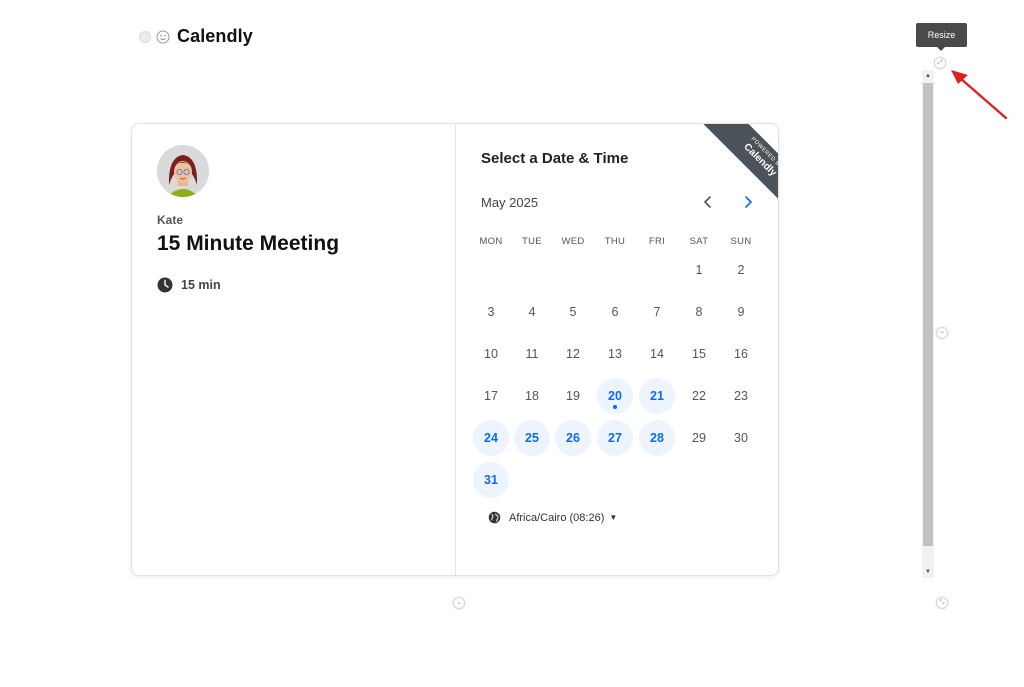  Describe the element at coordinates (248, 243) in the screenshot. I see `event-title: 15 Minute Meeting` at that location.